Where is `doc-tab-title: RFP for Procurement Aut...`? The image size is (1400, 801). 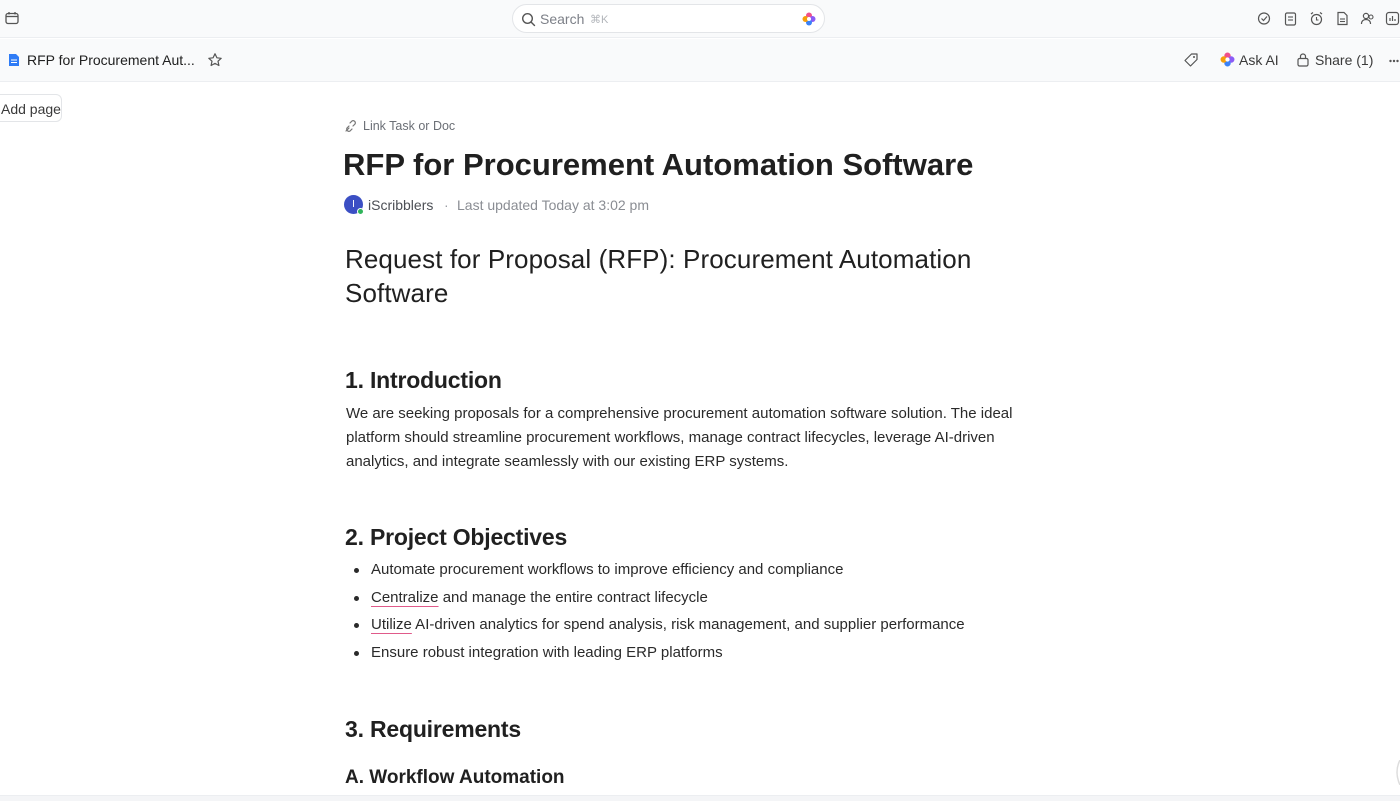
doc-tab-title: RFP for Procurement Aut... is located at coordinates (111, 60).